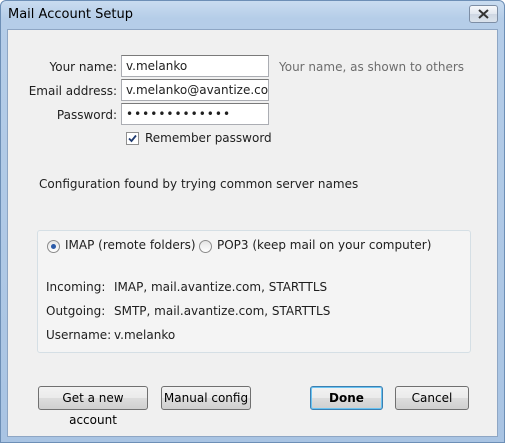 This screenshot has width=505, height=443. What do you see at coordinates (208, 138) in the screenshot?
I see `remember-password-label: Remember password` at bounding box center [208, 138].